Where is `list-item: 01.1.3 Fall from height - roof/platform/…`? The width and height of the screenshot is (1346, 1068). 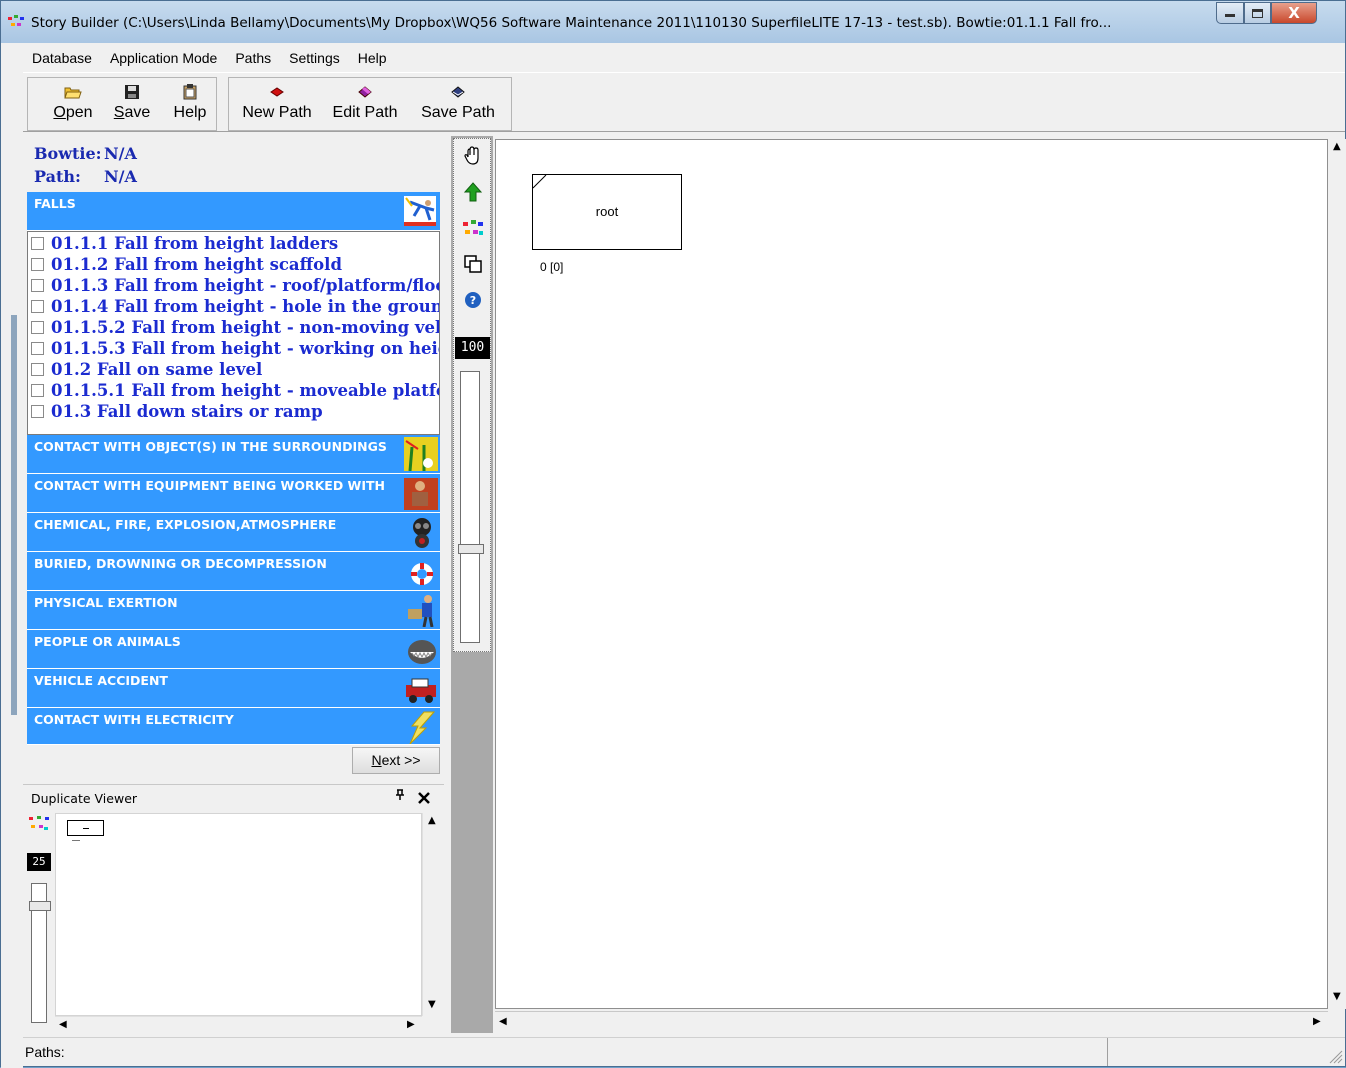 list-item: 01.1.3 Fall from height - roof/platform/… is located at coordinates (235, 286).